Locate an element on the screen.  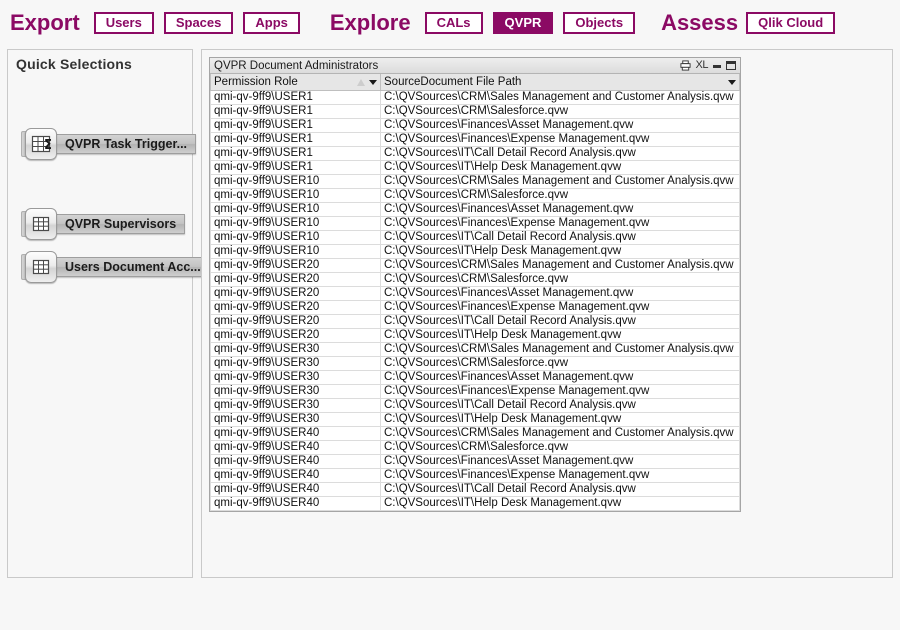
sidebar-item-qvpr-supervisors: QVPR Supervisors is located at coordinates (103, 224).